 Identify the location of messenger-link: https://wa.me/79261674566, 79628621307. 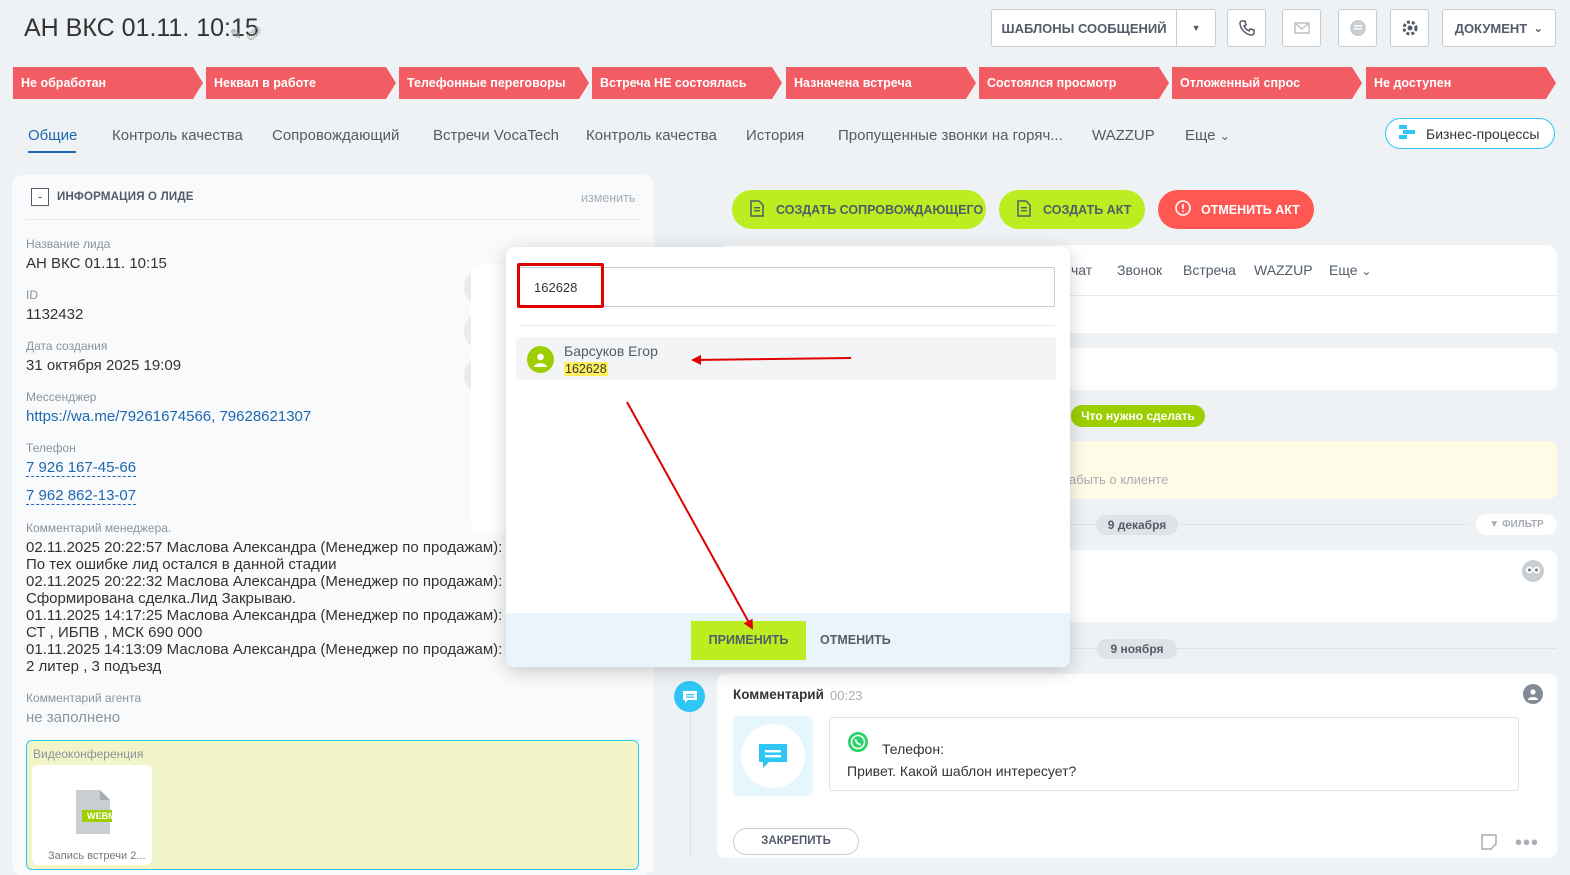
(168, 416).